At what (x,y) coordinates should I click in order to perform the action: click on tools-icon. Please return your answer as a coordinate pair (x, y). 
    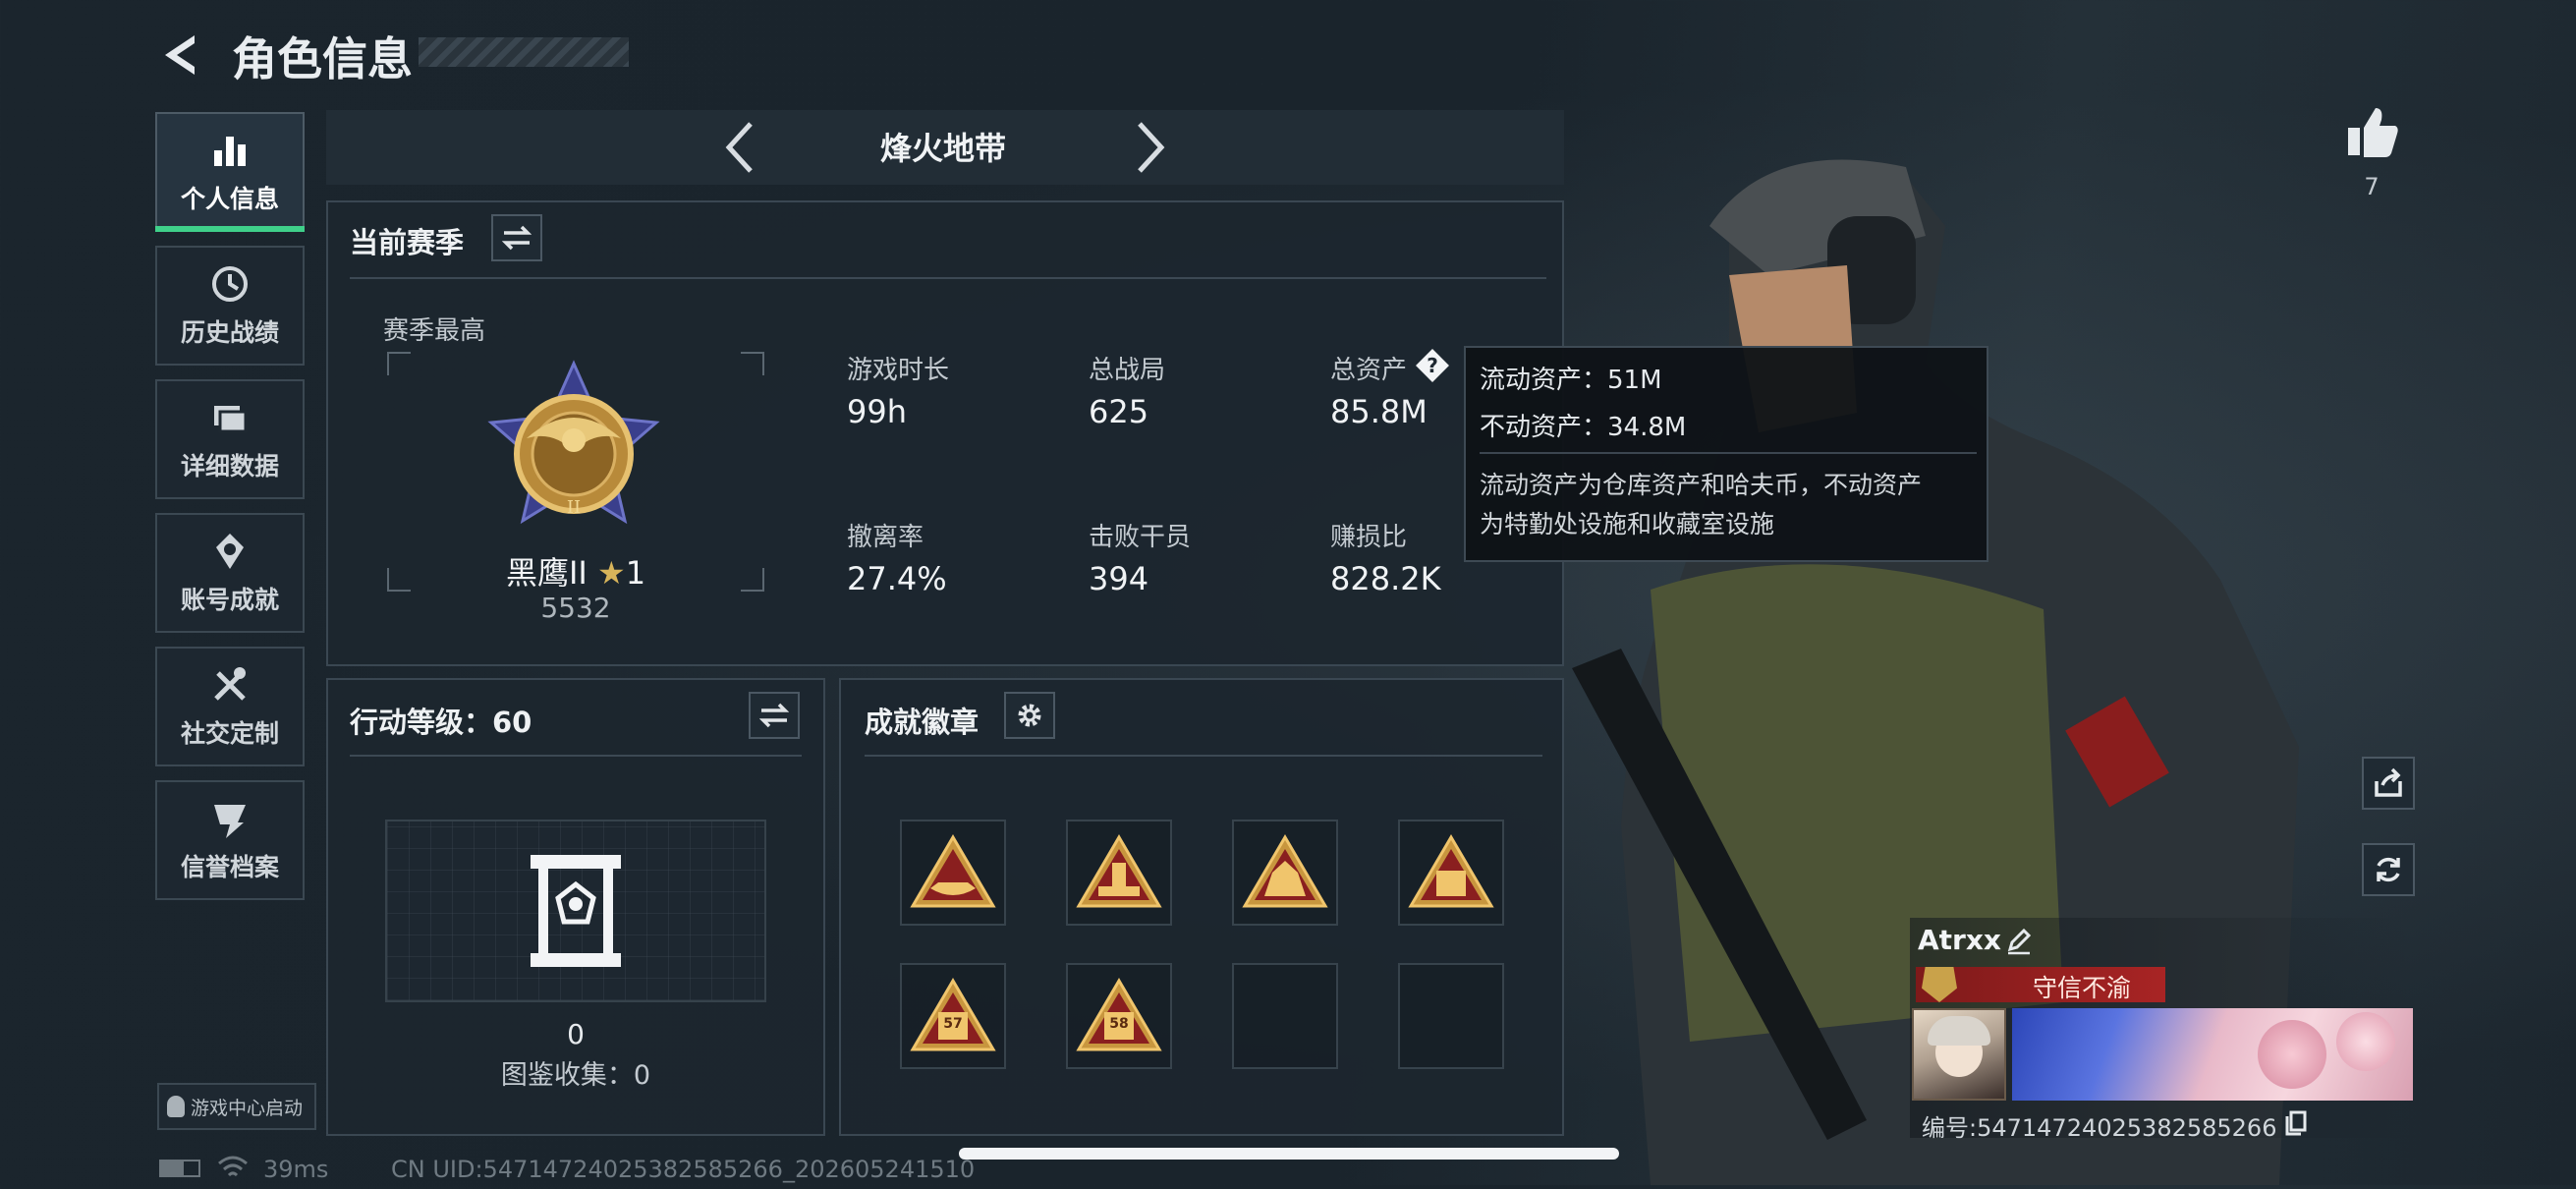
    Looking at the image, I should click on (230, 684).